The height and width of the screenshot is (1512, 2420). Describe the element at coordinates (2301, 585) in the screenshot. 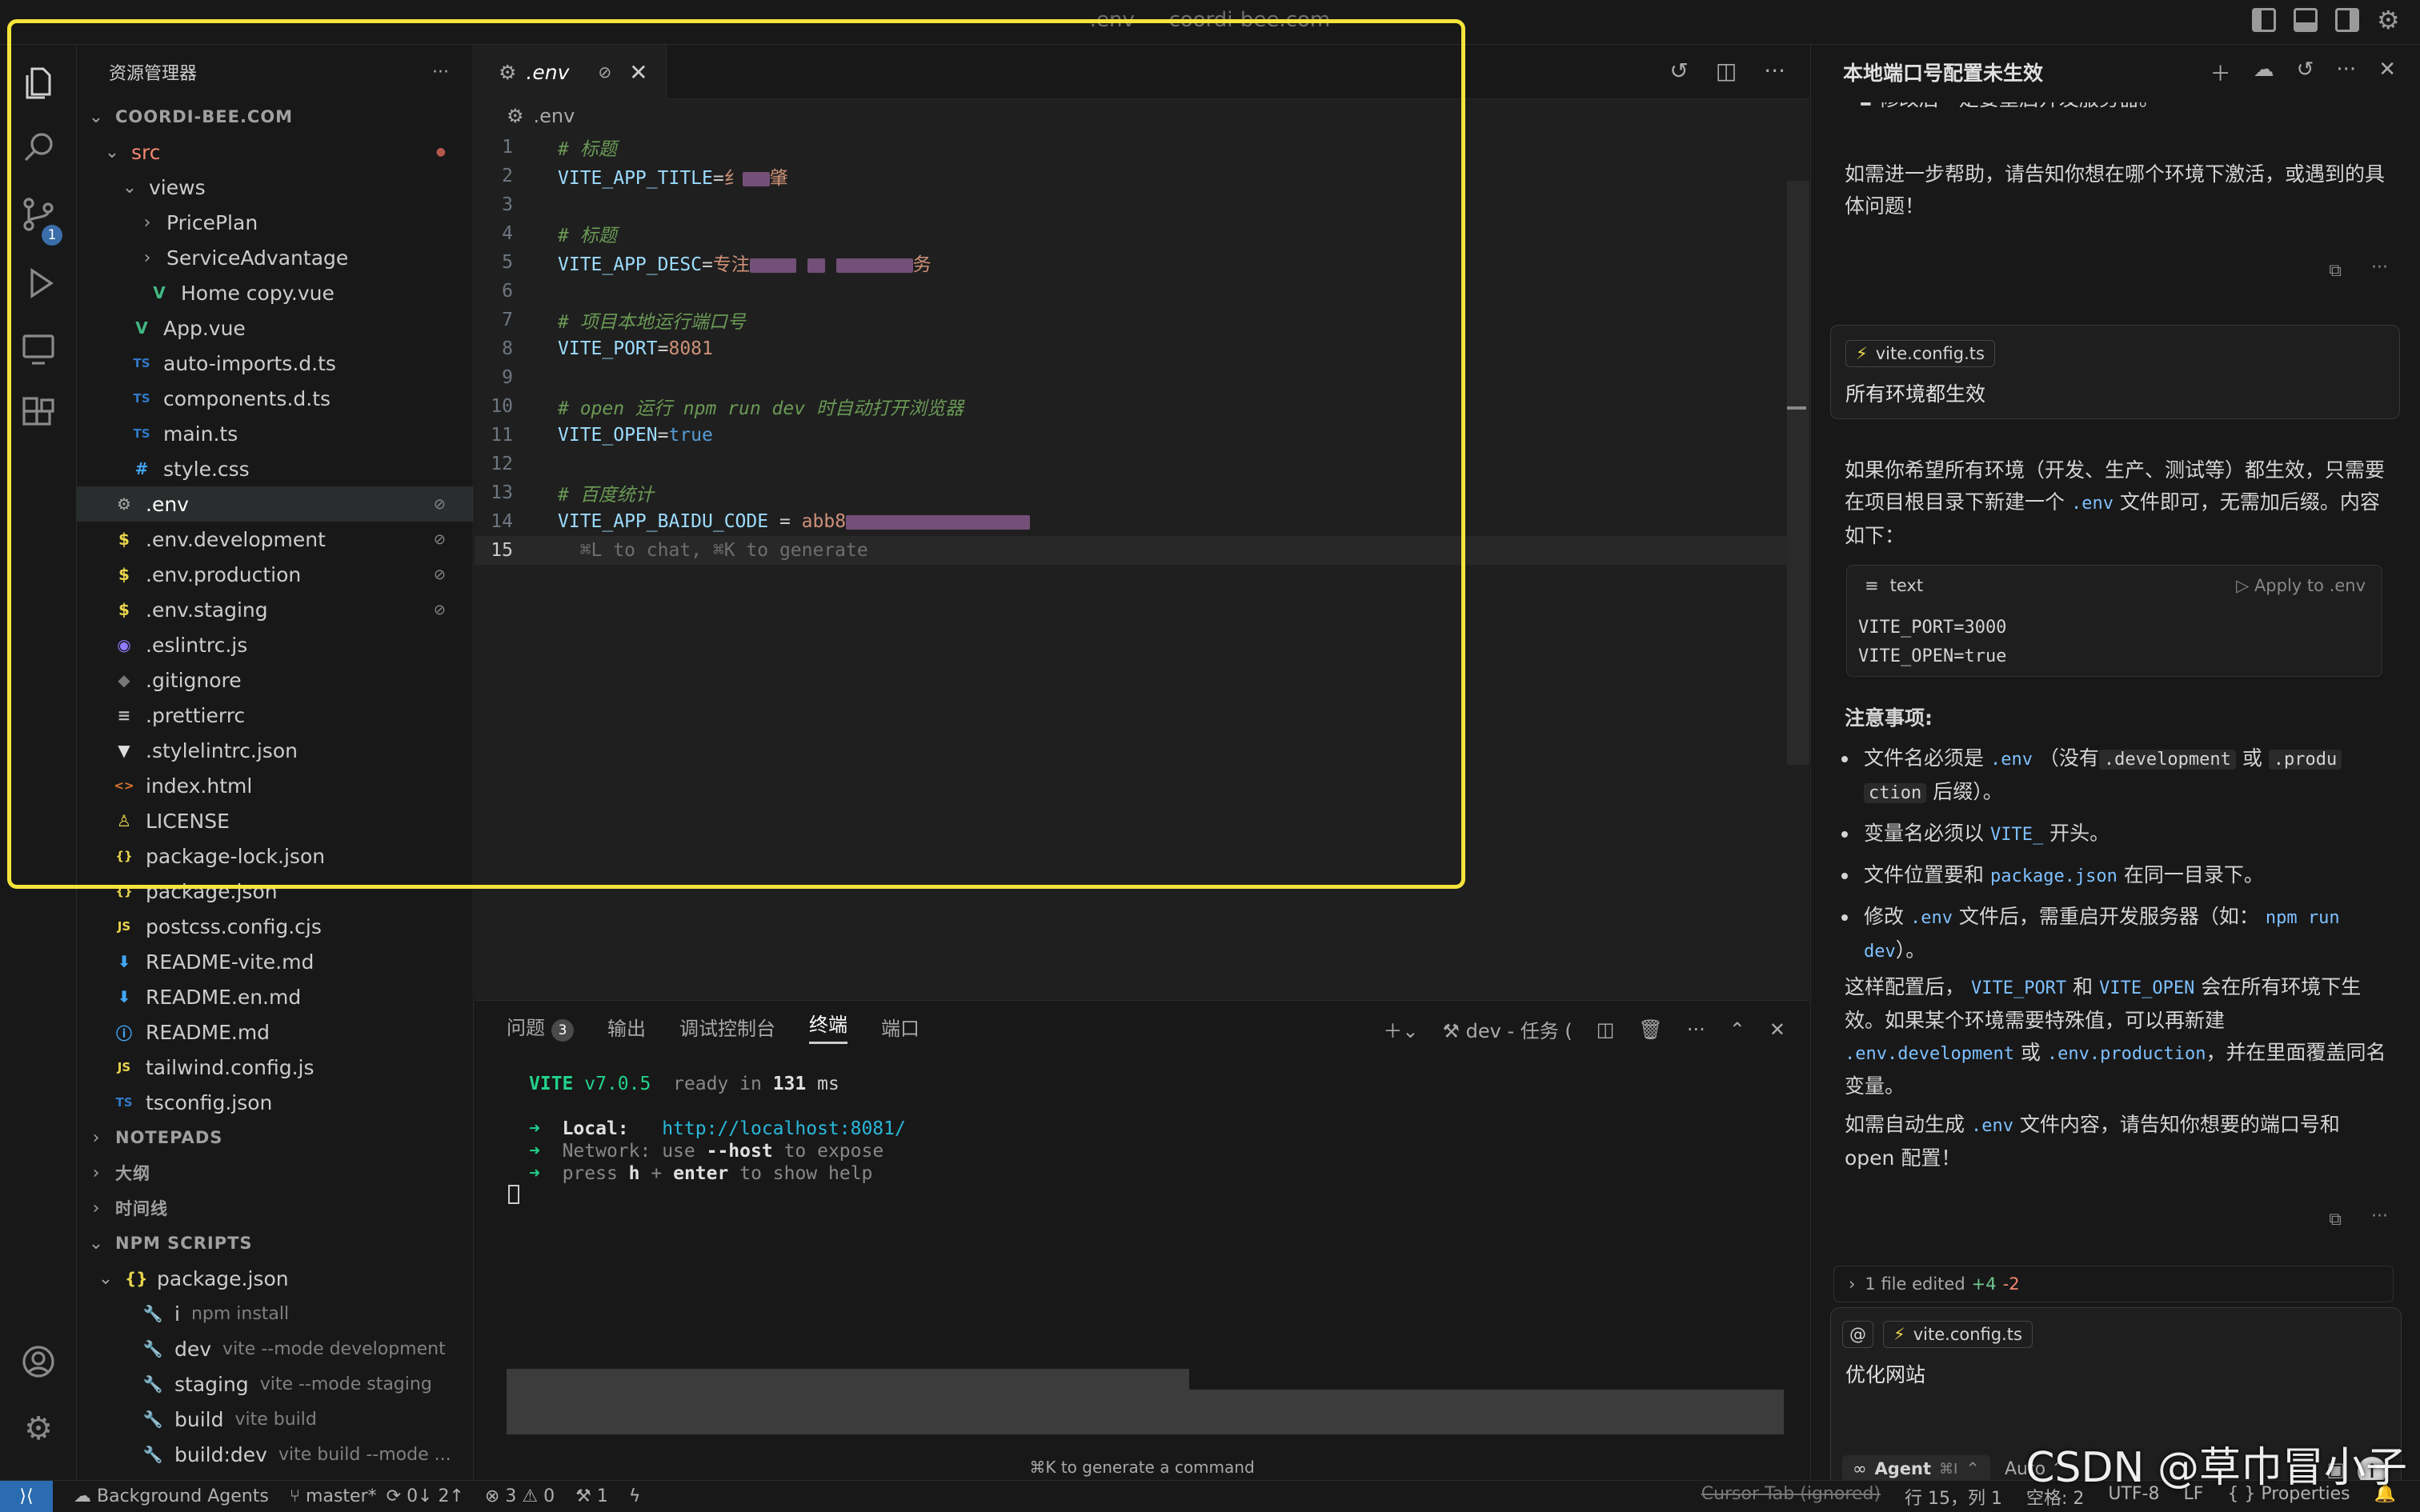

I see `apply-button: ▷ Apply to .env` at that location.